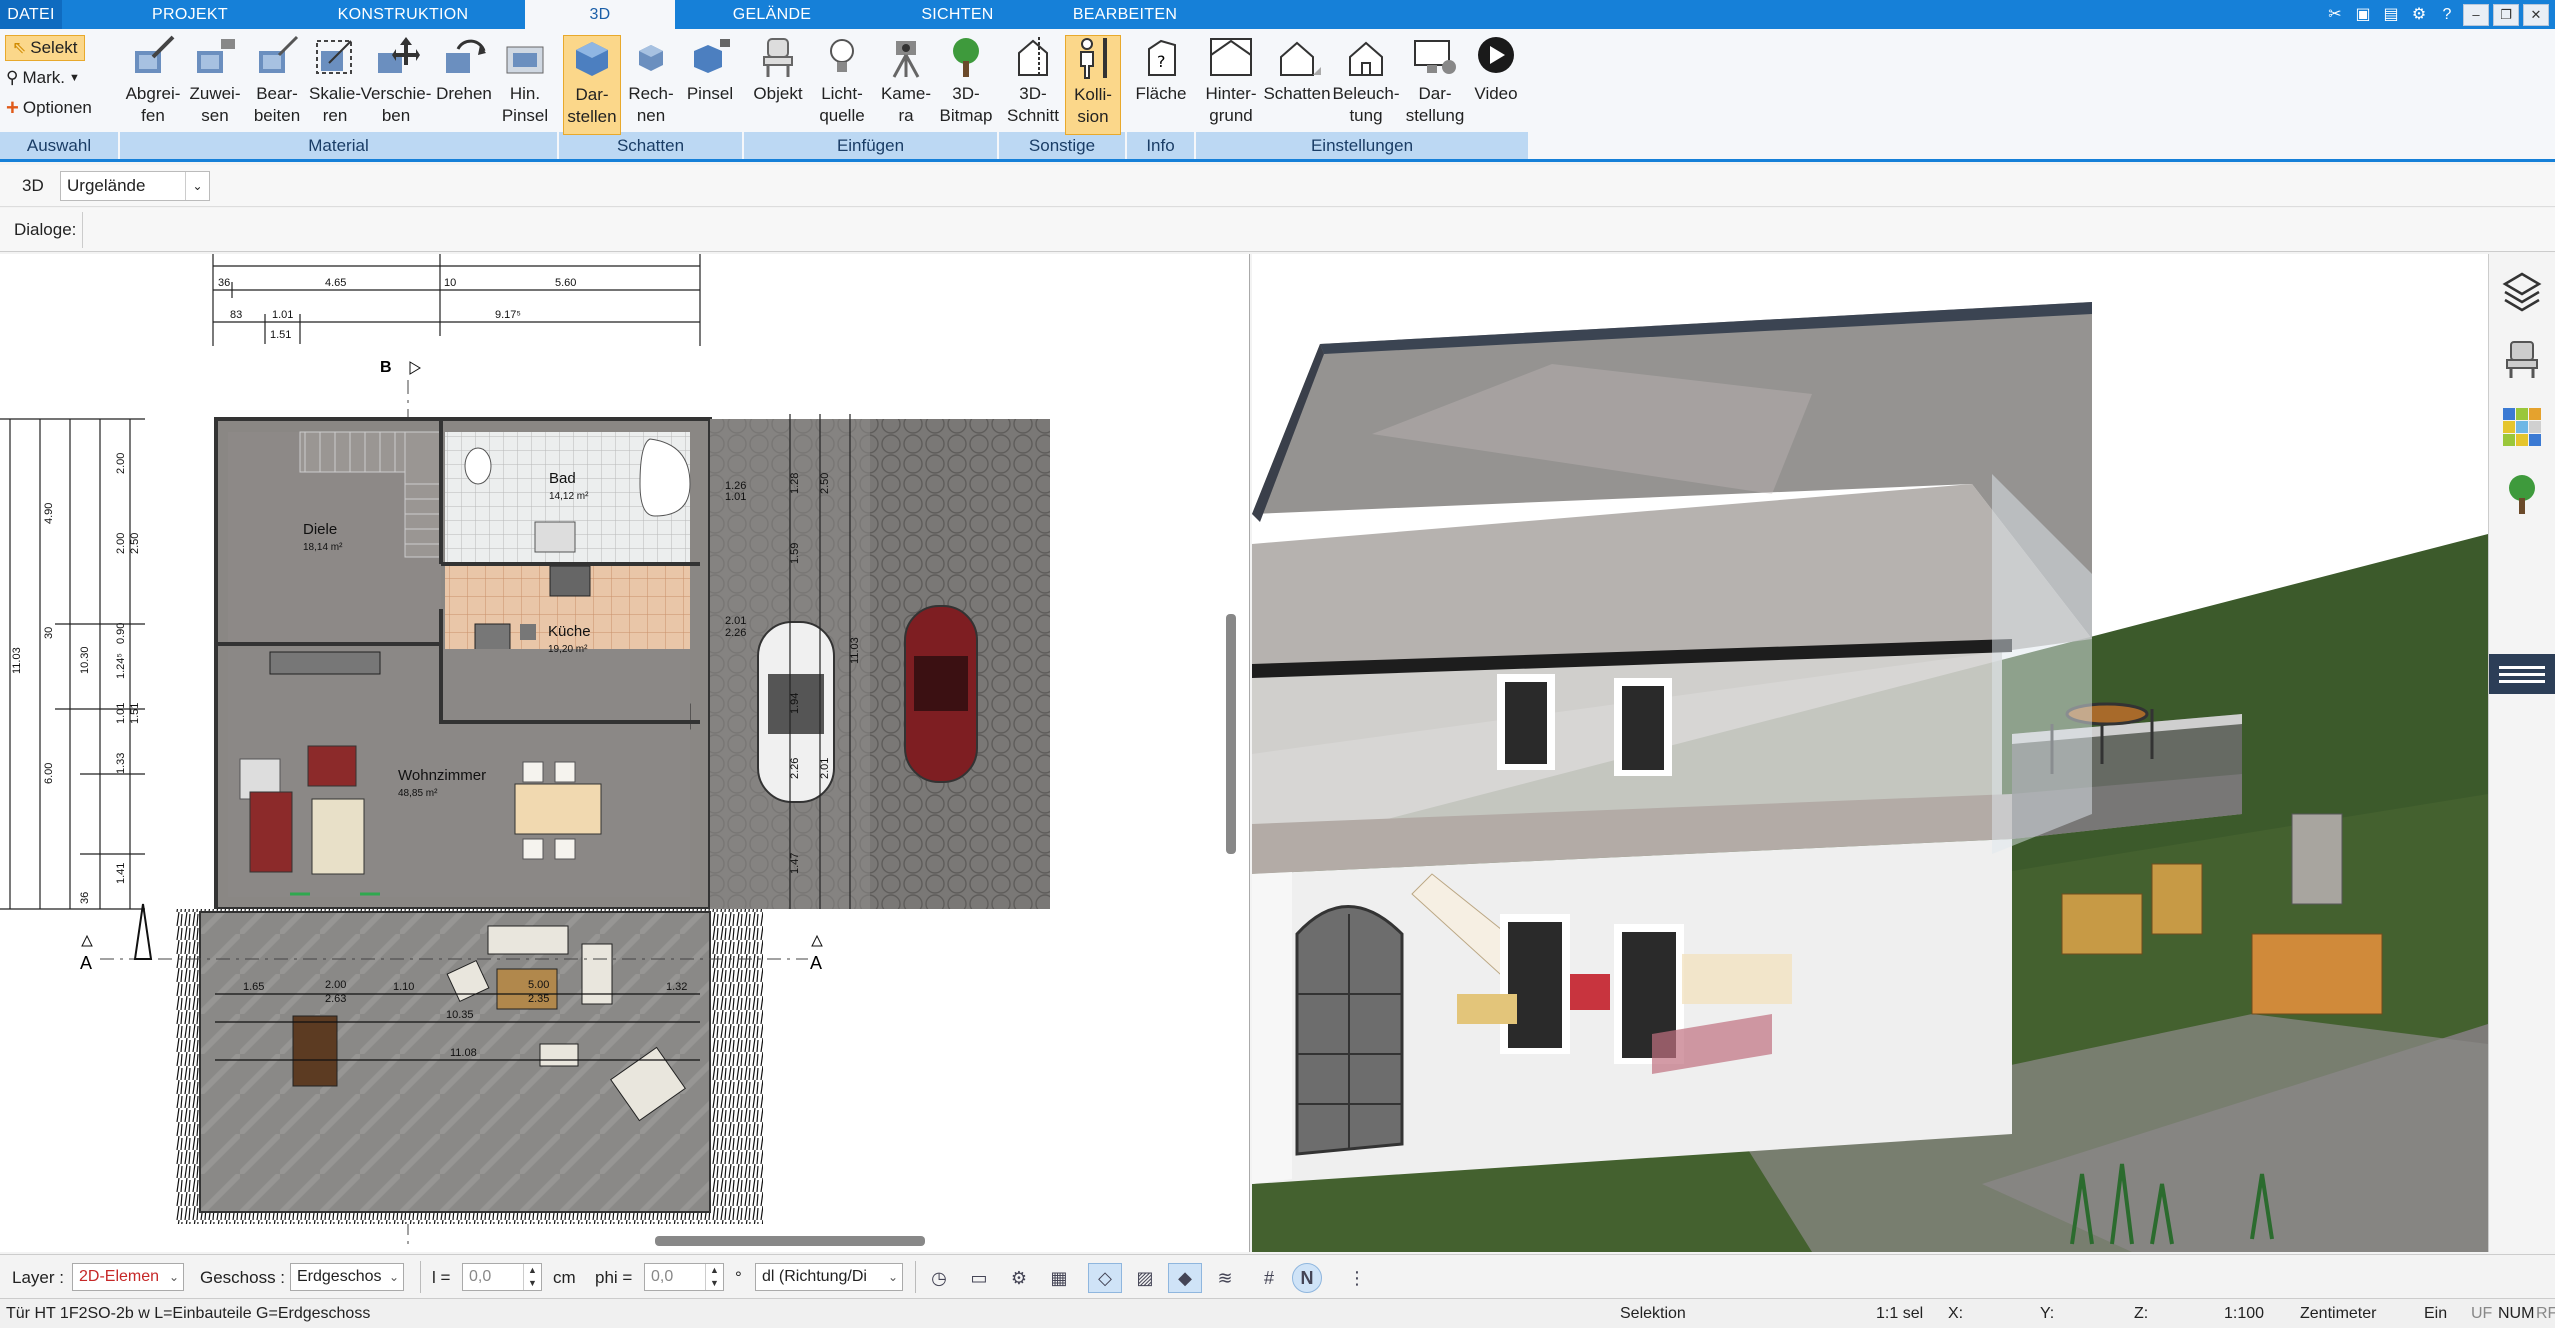 Image resolution: width=2555 pixels, height=1328 pixels. I want to click on scale-icon, so click(334, 57).